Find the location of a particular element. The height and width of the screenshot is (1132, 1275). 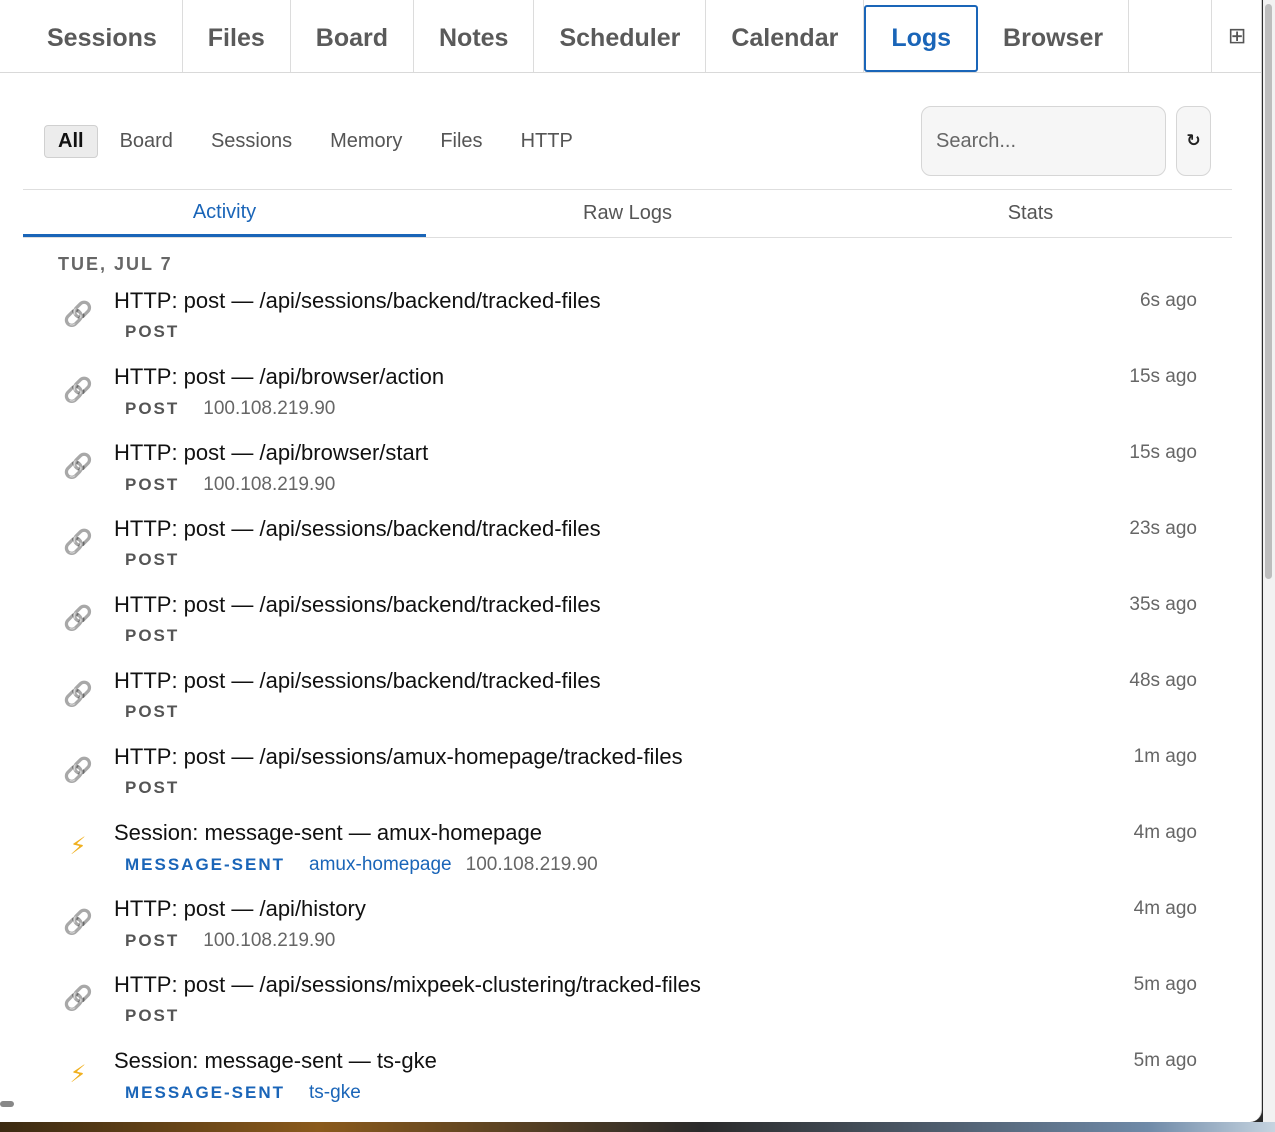

subtab-raw-logs: Raw Logs is located at coordinates (627, 213).